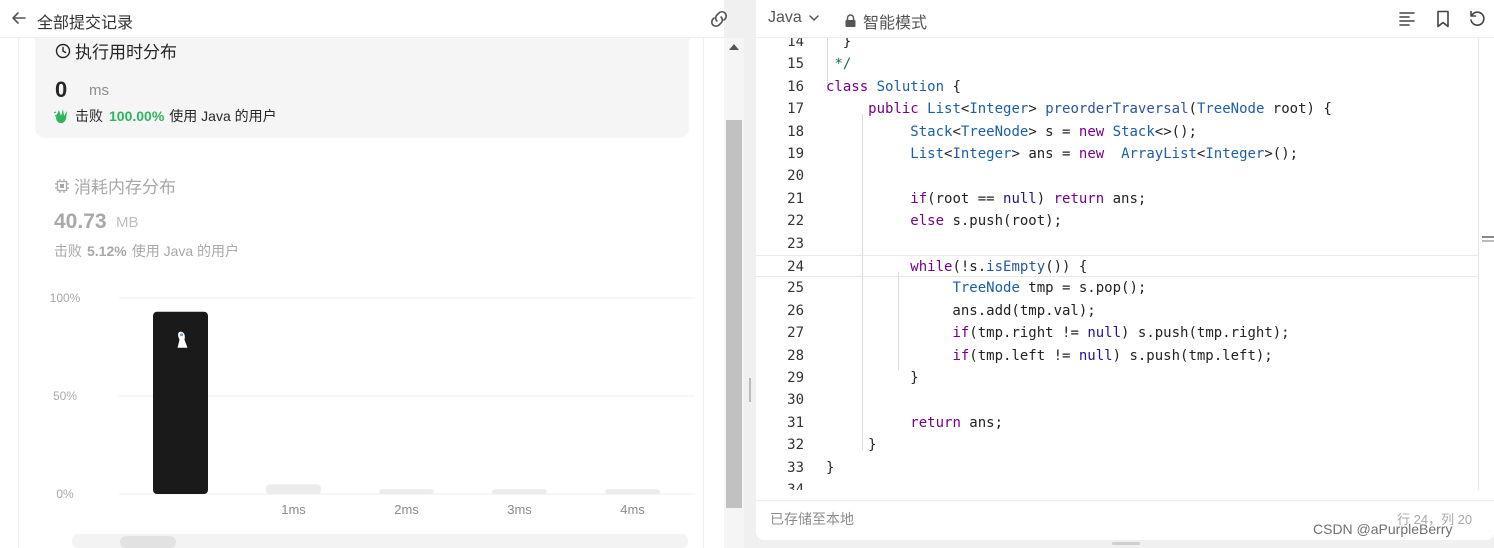 The height and width of the screenshot is (548, 1494). What do you see at coordinates (380, 541) in the screenshot?
I see `chart-range-scrollbar` at bounding box center [380, 541].